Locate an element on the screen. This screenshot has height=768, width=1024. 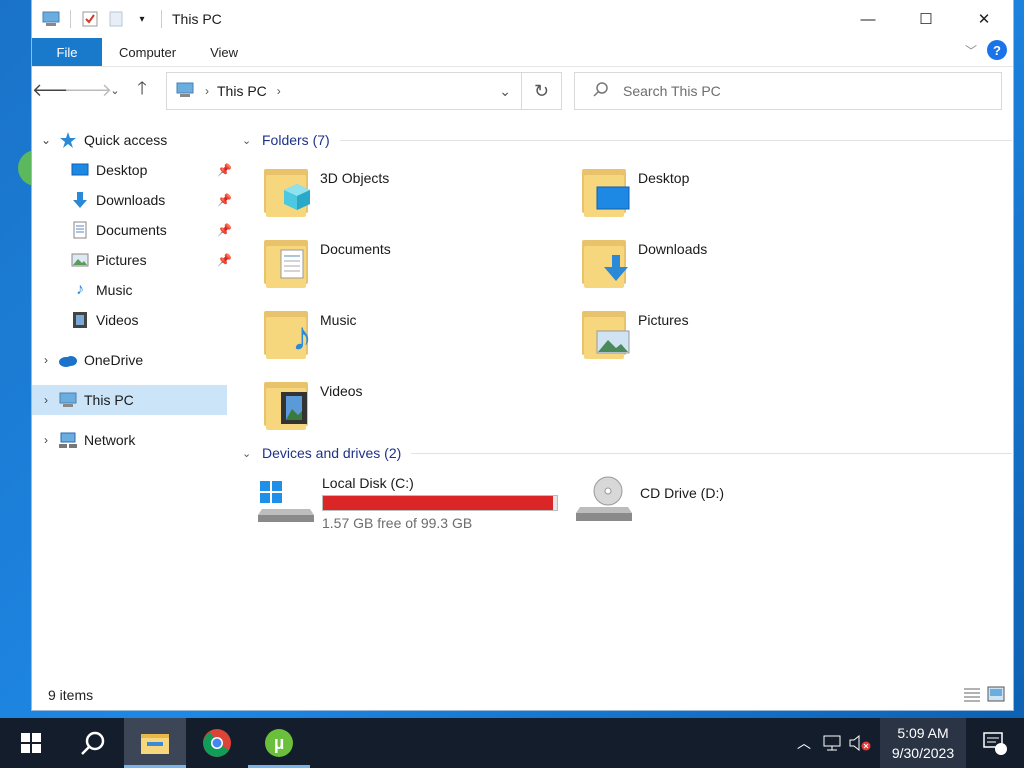
sidebar-item-label: Desktop is located at coordinates (122, 170).